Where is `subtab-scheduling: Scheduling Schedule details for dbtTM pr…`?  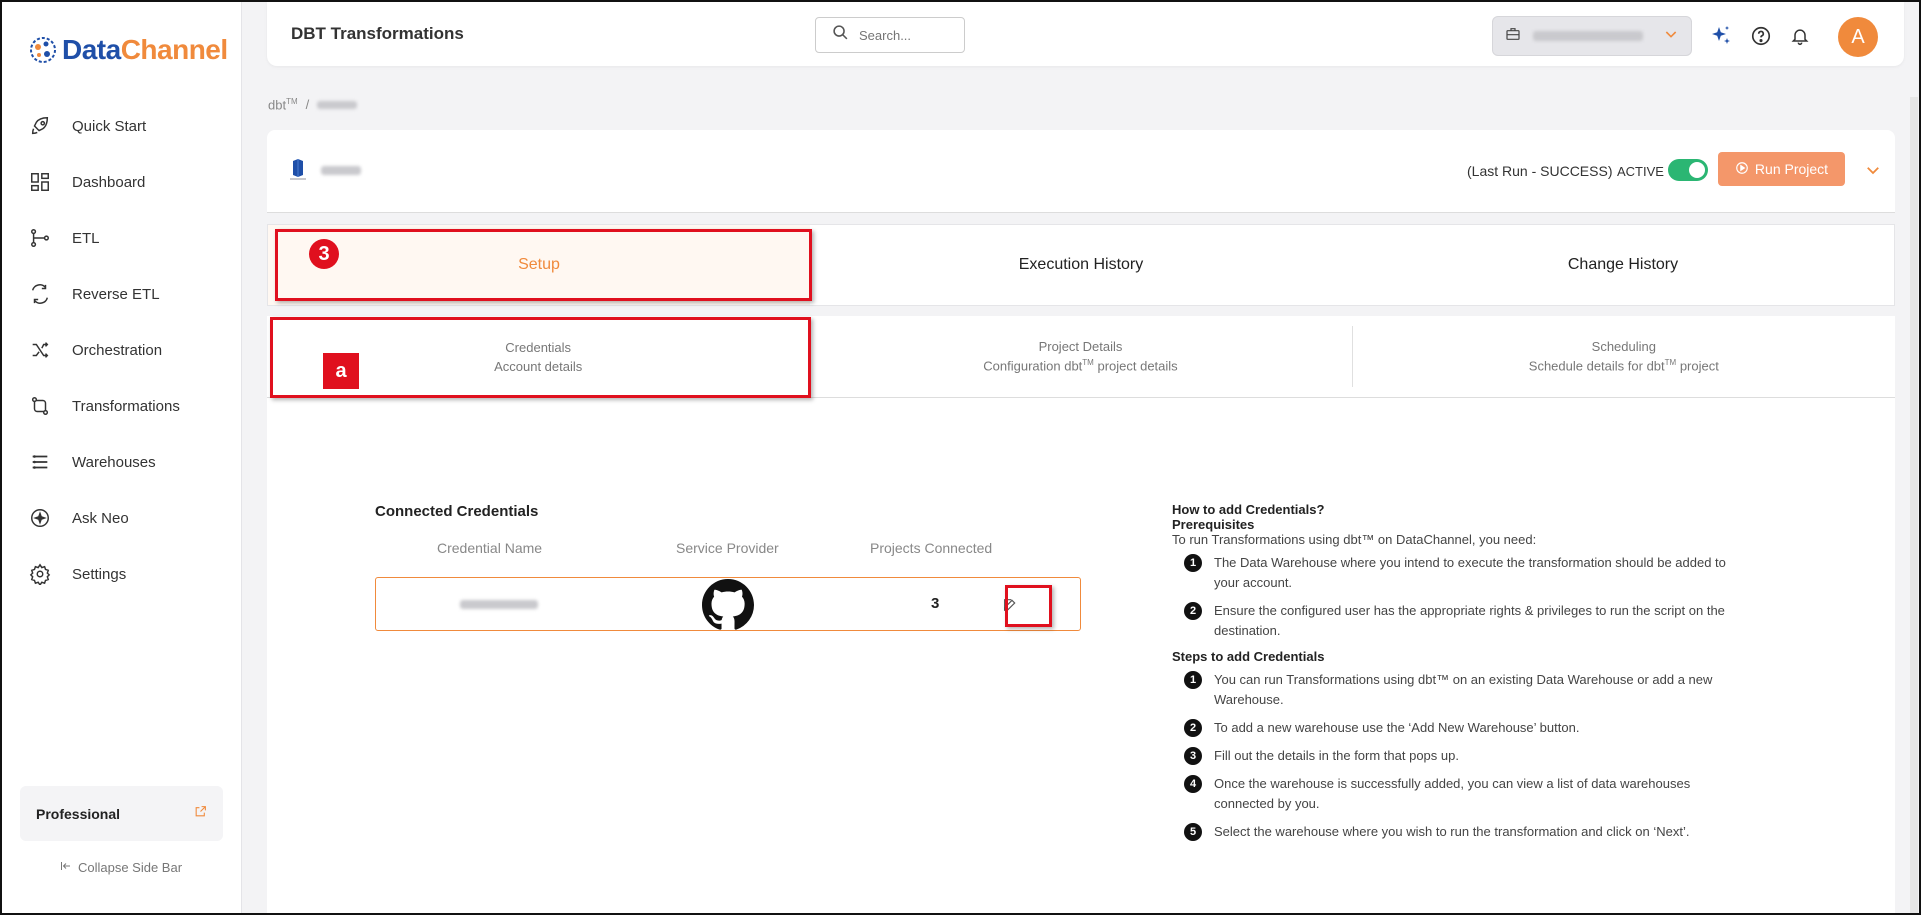 subtab-scheduling: Scheduling Schedule details for dbtTM pr… is located at coordinates (1623, 356).